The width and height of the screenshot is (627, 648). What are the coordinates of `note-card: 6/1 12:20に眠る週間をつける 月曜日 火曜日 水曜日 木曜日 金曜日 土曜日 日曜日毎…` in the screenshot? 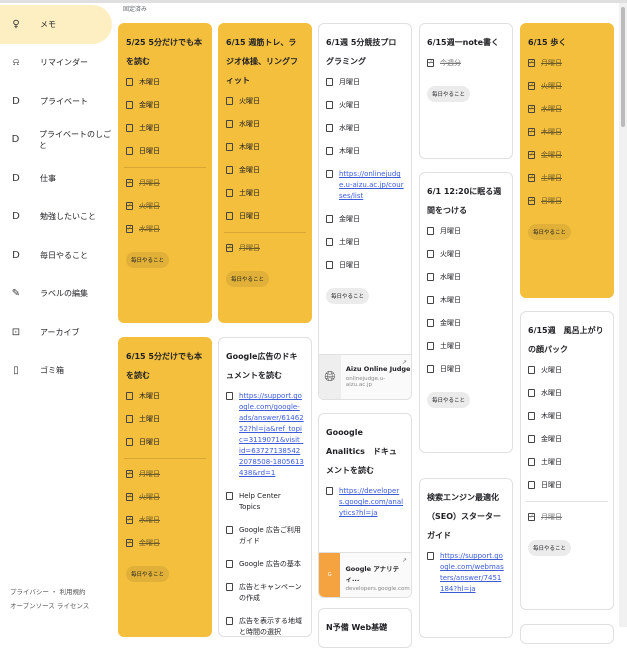 It's located at (466, 312).